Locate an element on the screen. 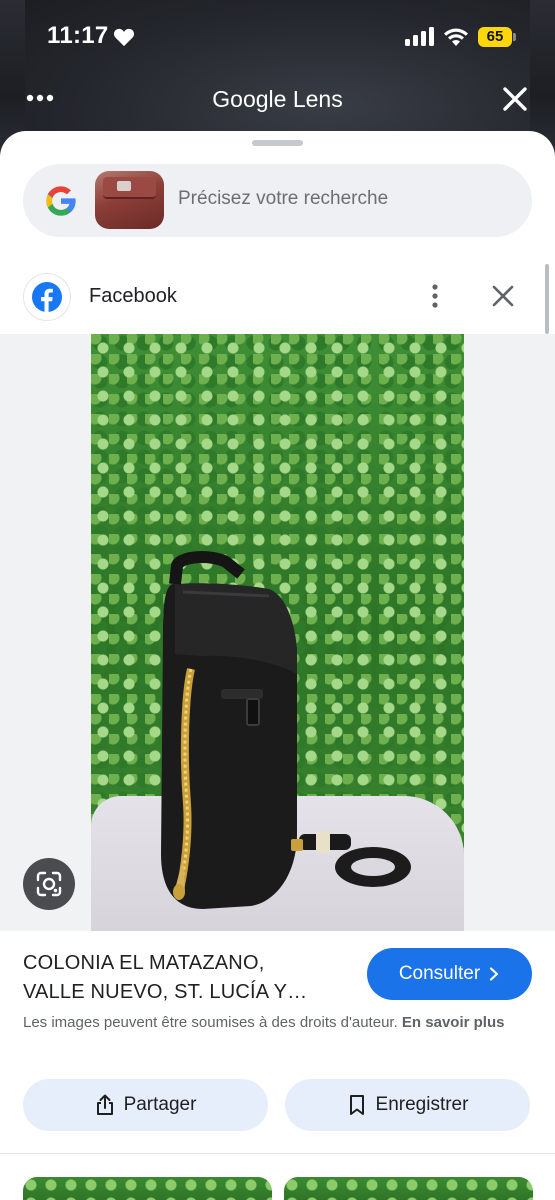 The width and height of the screenshot is (555, 1200). battery-indicator: 65 is located at coordinates (497, 36).